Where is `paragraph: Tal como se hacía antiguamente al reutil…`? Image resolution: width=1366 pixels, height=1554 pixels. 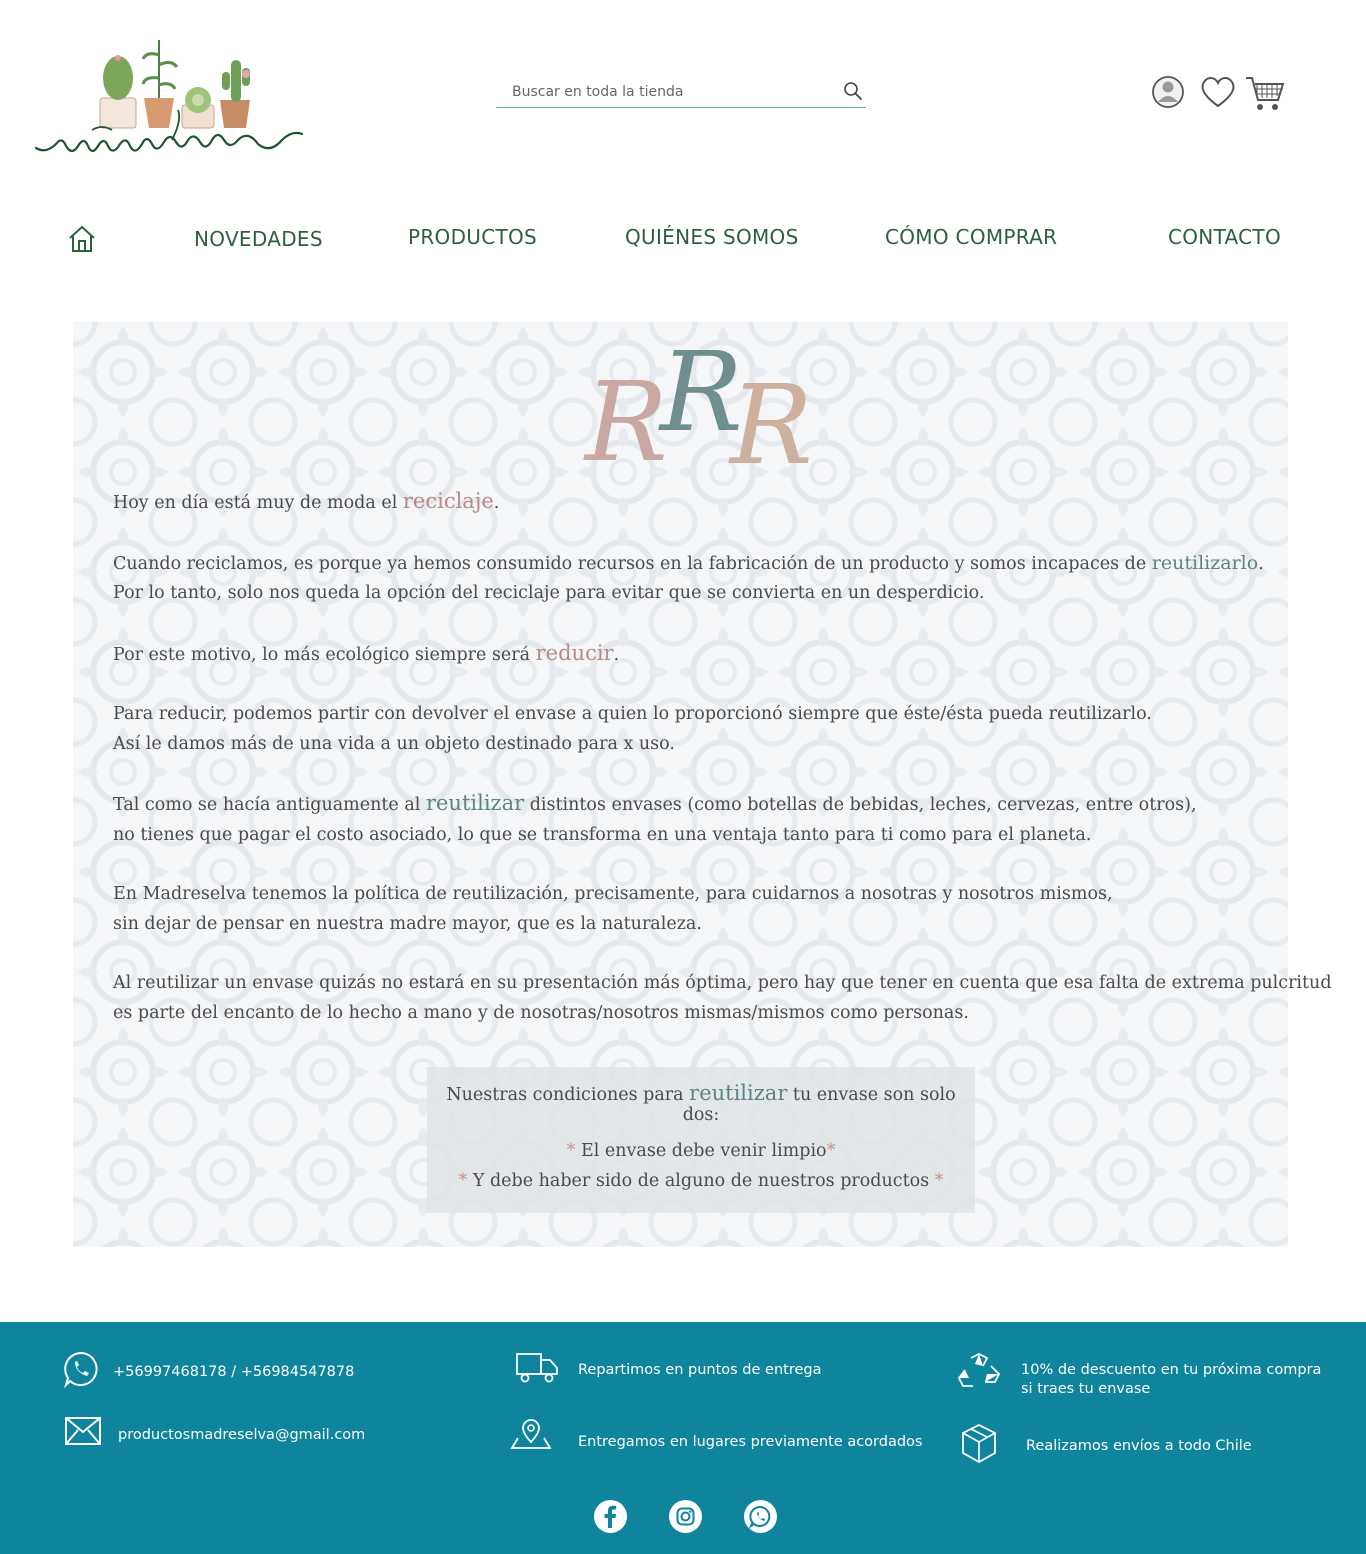
paragraph: Tal como se hacía antiguamente al reutil… is located at coordinates (655, 818).